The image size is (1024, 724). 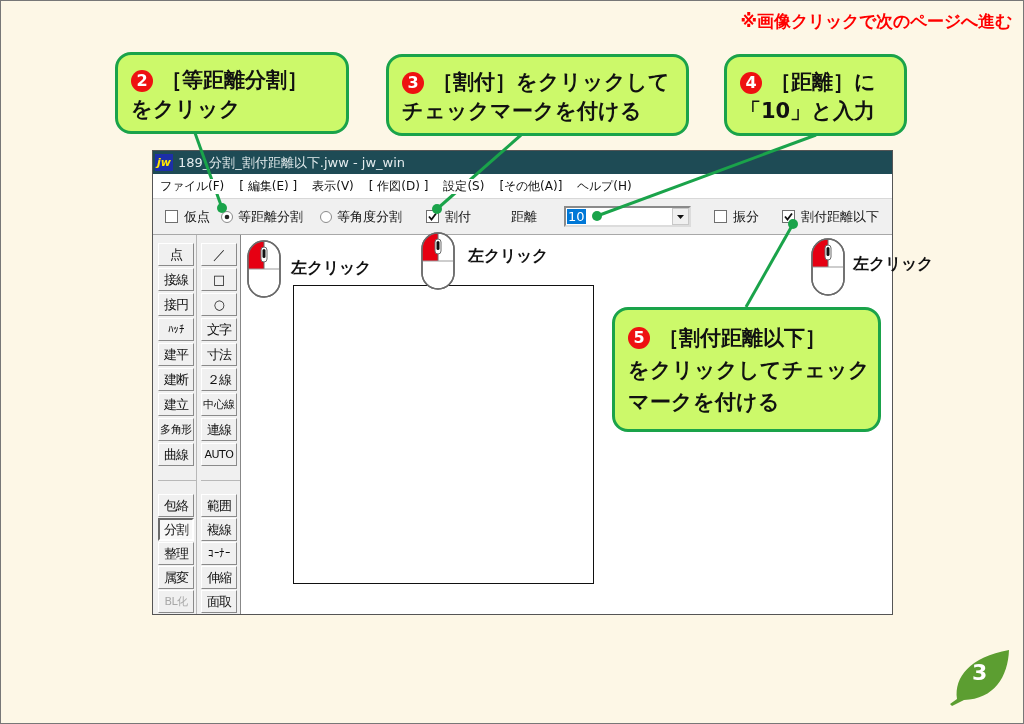 I want to click on menu-item: [その他(A)], so click(x=531, y=186).